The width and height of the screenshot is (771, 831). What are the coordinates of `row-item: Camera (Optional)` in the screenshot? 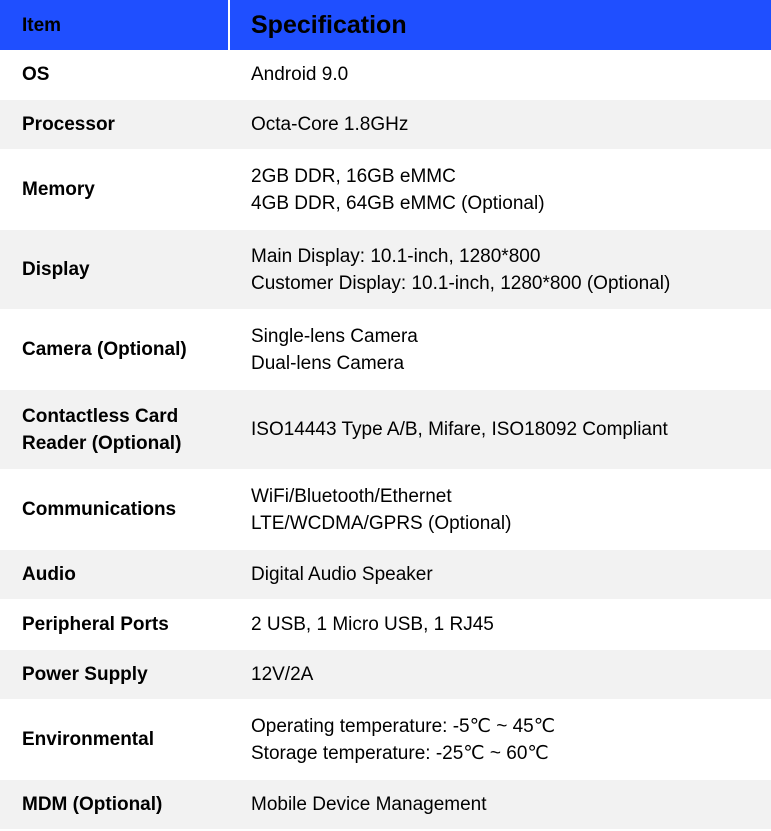 It's located at (104, 349).